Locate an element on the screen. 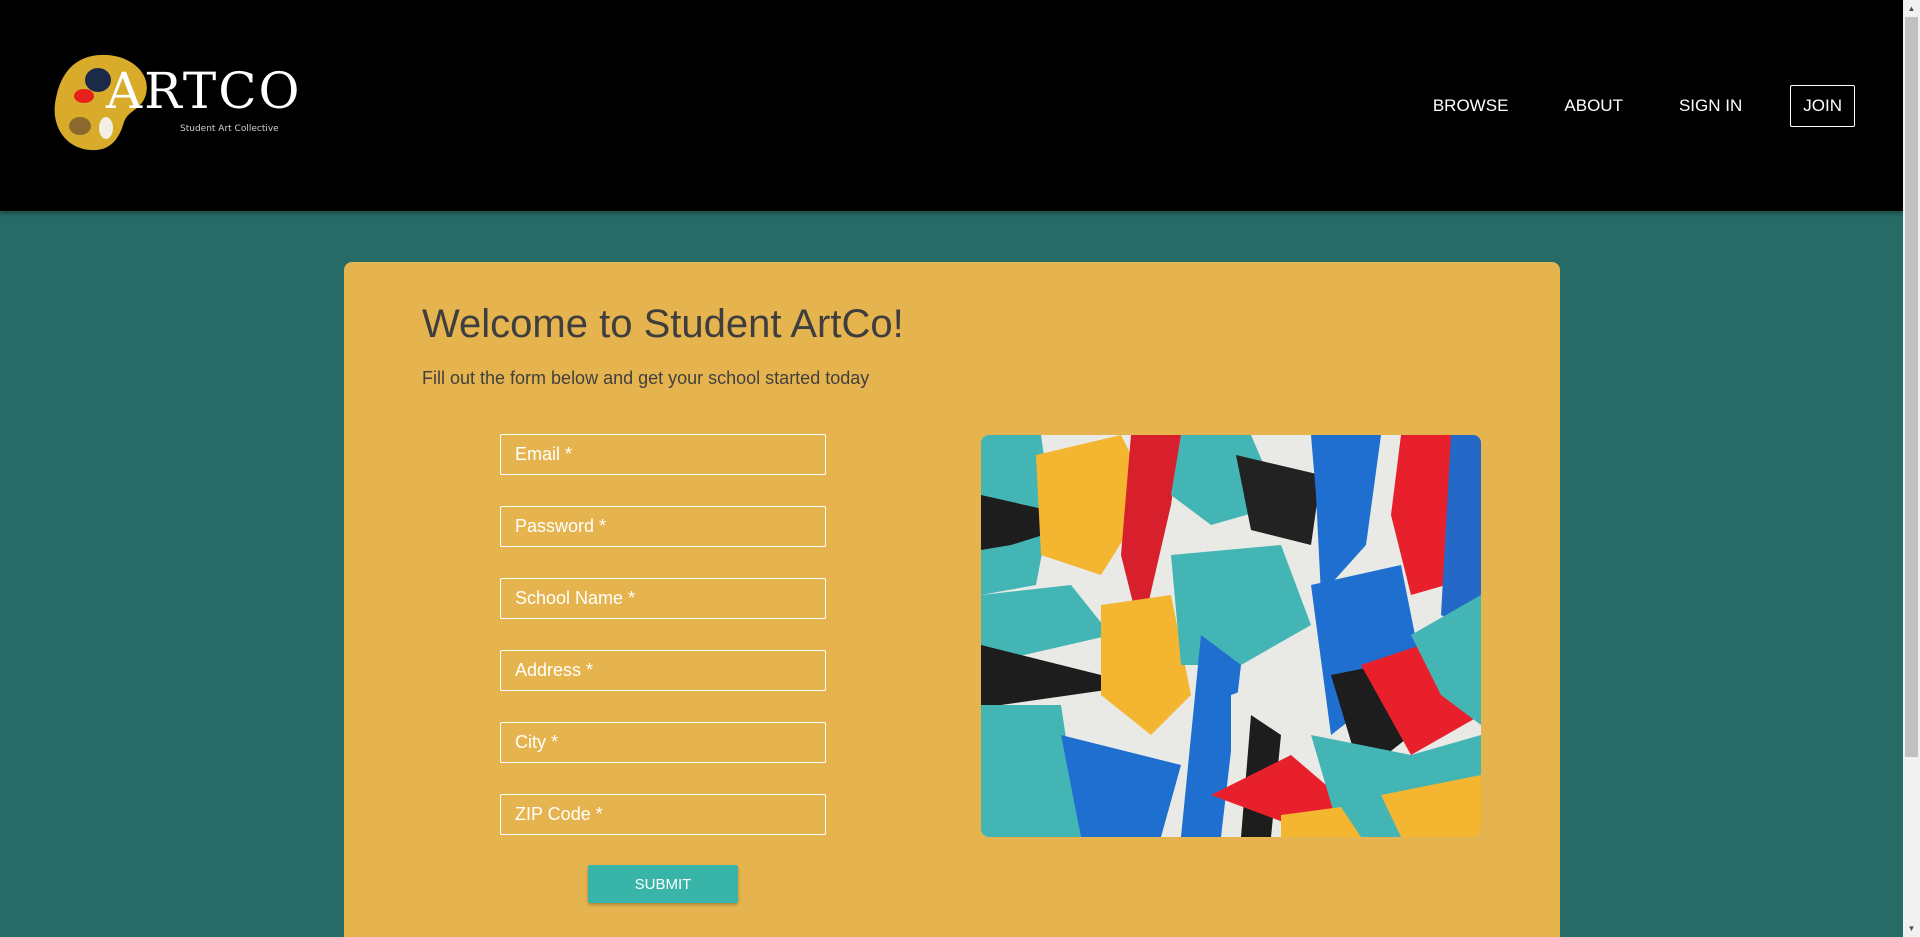 The width and height of the screenshot is (1920, 937). nav-sign-in-link: SIGN IN is located at coordinates (1710, 106).